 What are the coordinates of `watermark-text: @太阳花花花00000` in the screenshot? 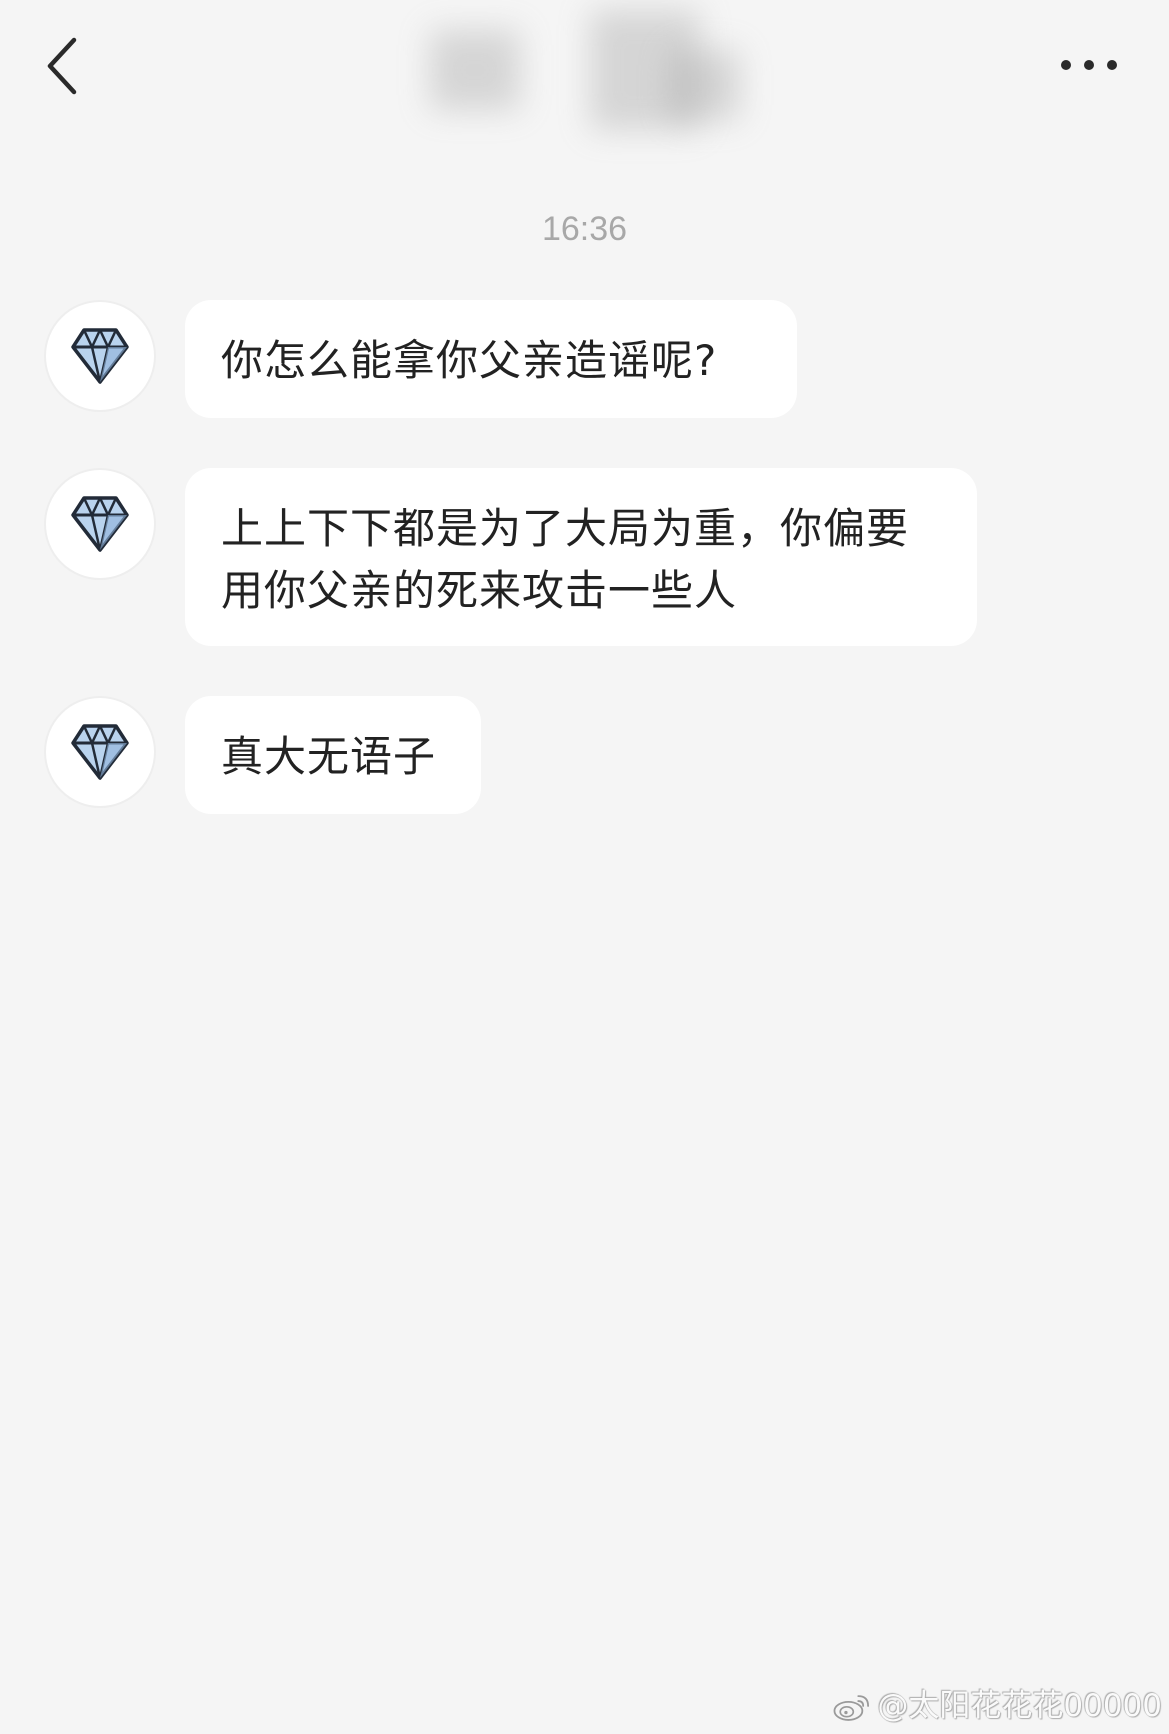 It's located at (1019, 1706).